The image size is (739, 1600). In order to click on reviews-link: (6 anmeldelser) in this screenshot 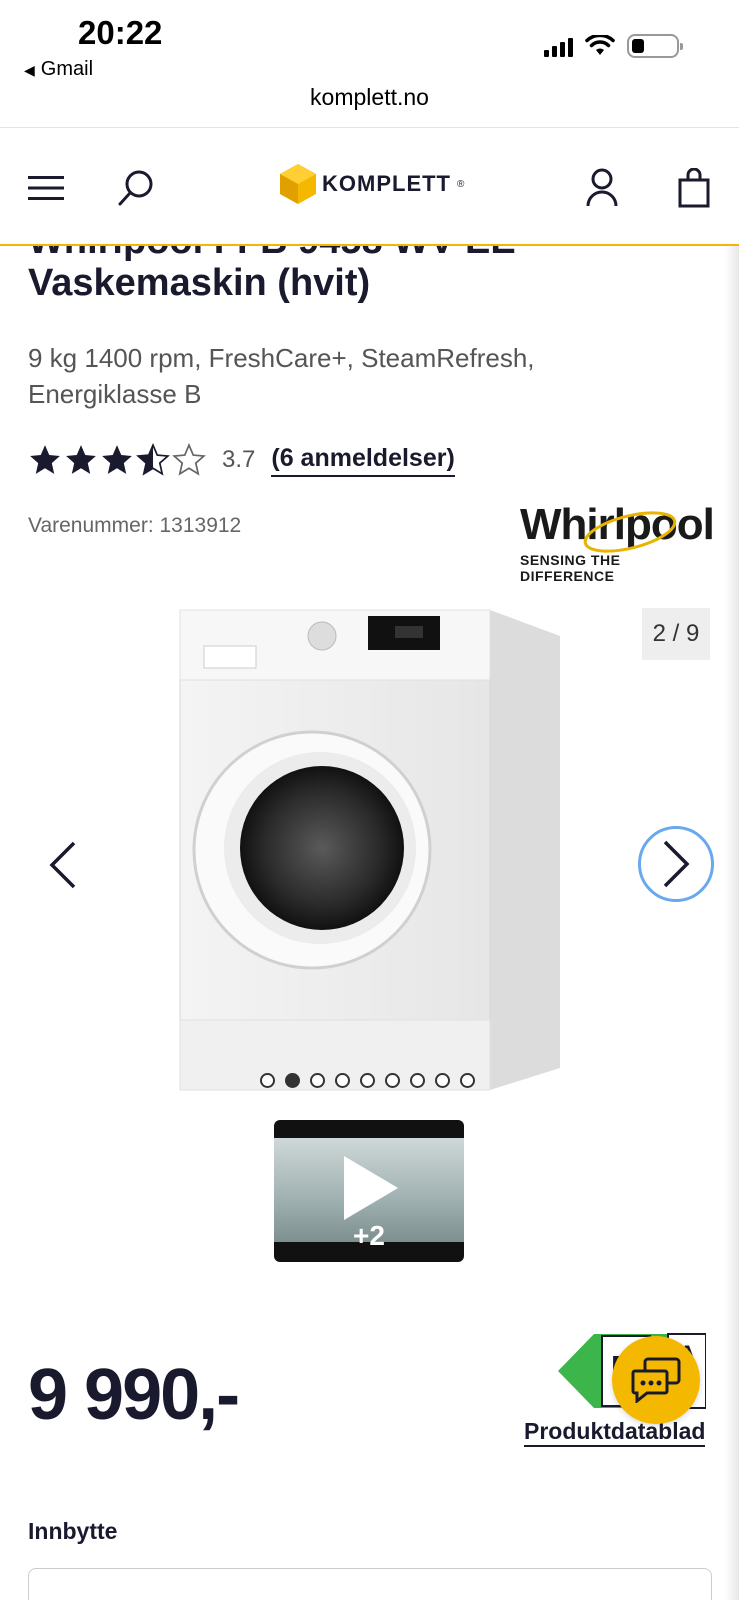, I will do `click(363, 460)`.